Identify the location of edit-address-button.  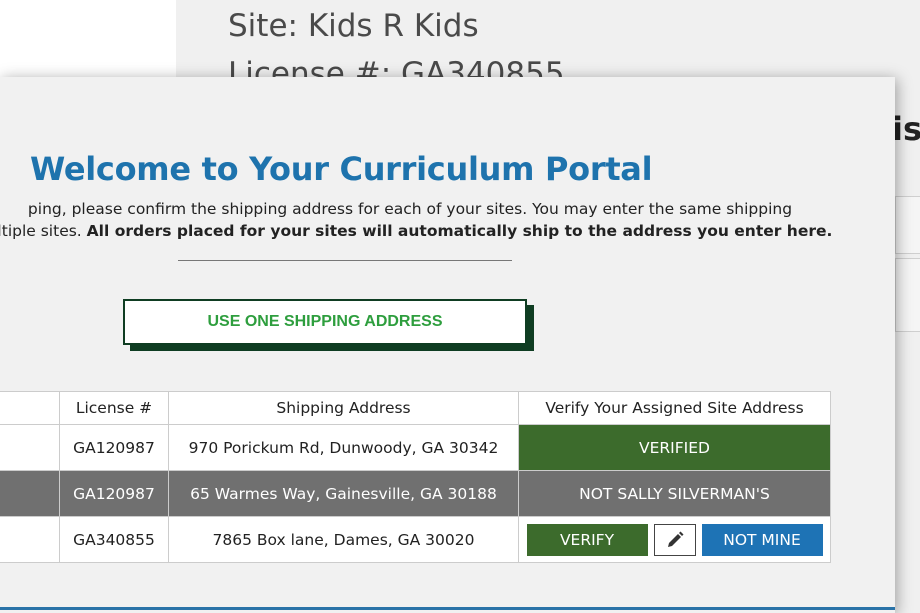
(674, 539).